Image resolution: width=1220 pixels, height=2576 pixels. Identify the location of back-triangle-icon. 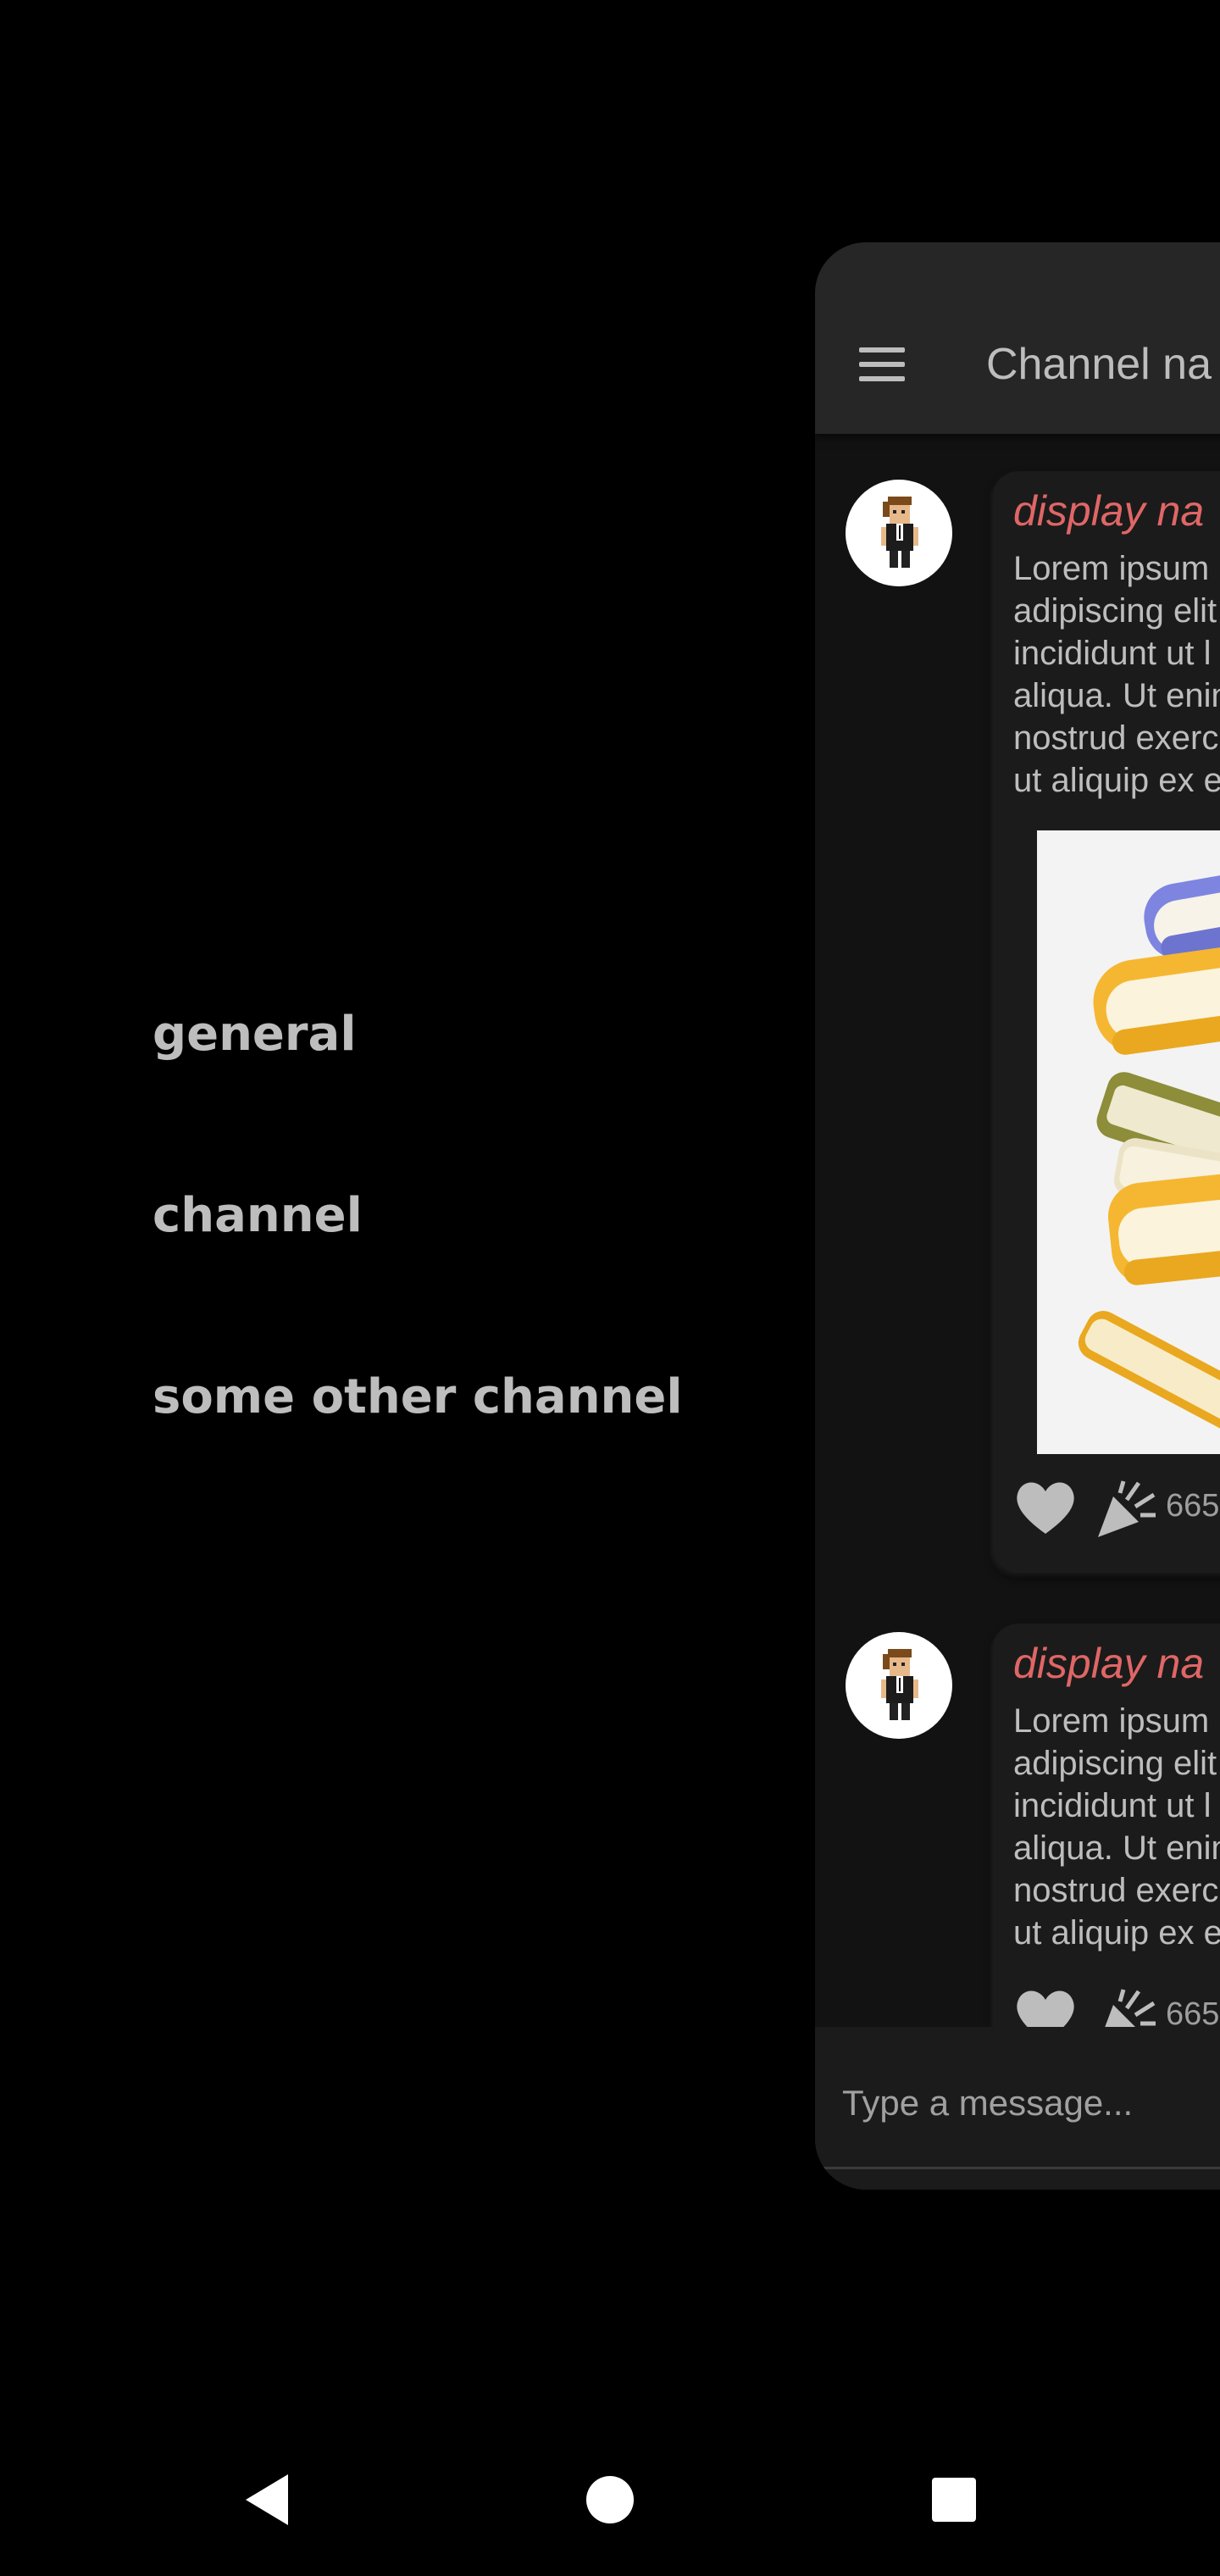
(268, 2500).